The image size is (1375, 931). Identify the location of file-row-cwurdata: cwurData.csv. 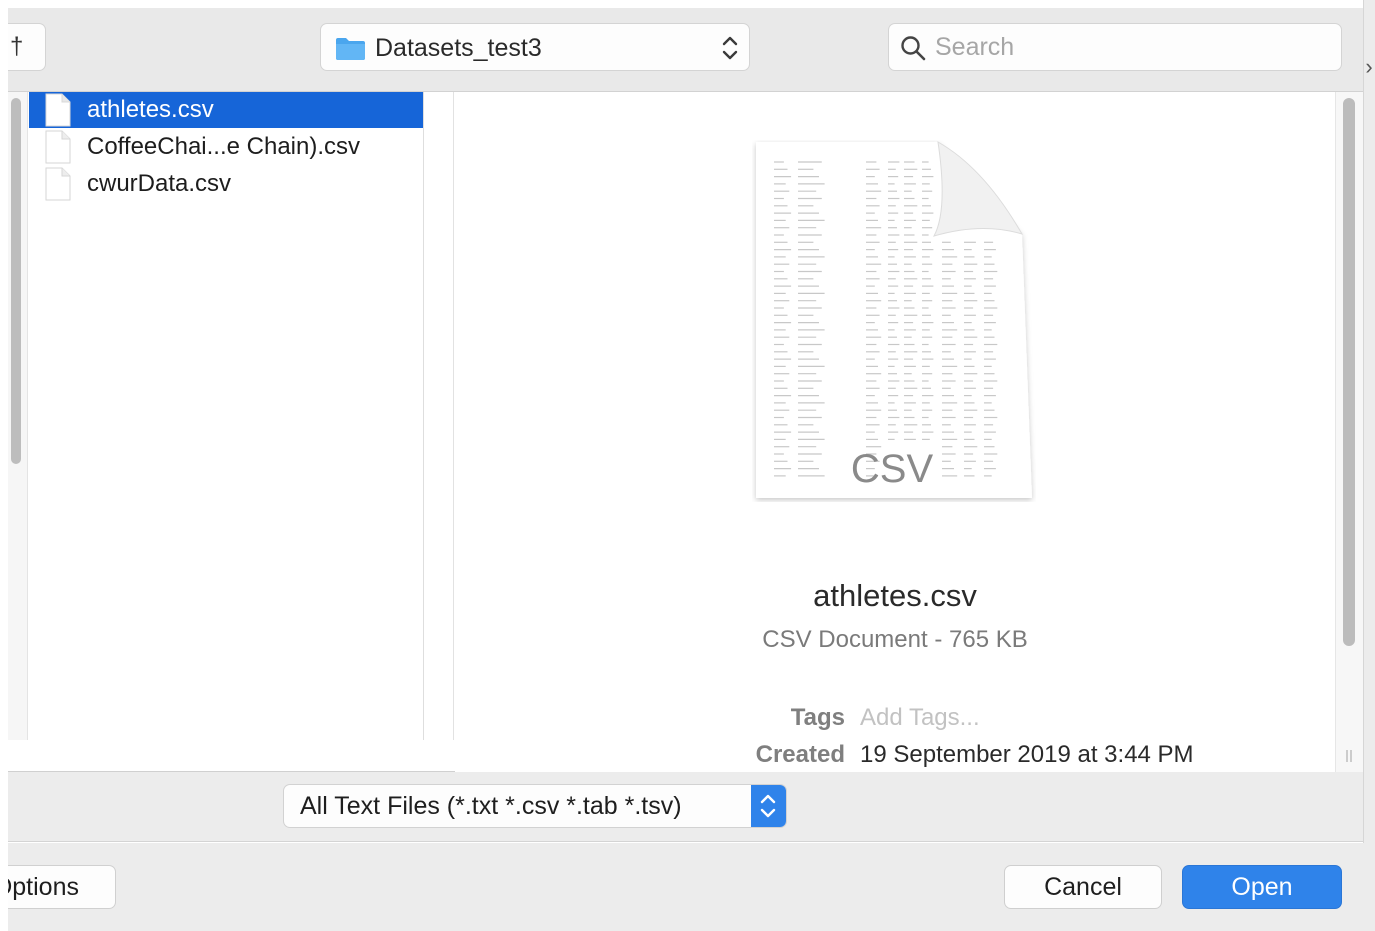
(226, 184).